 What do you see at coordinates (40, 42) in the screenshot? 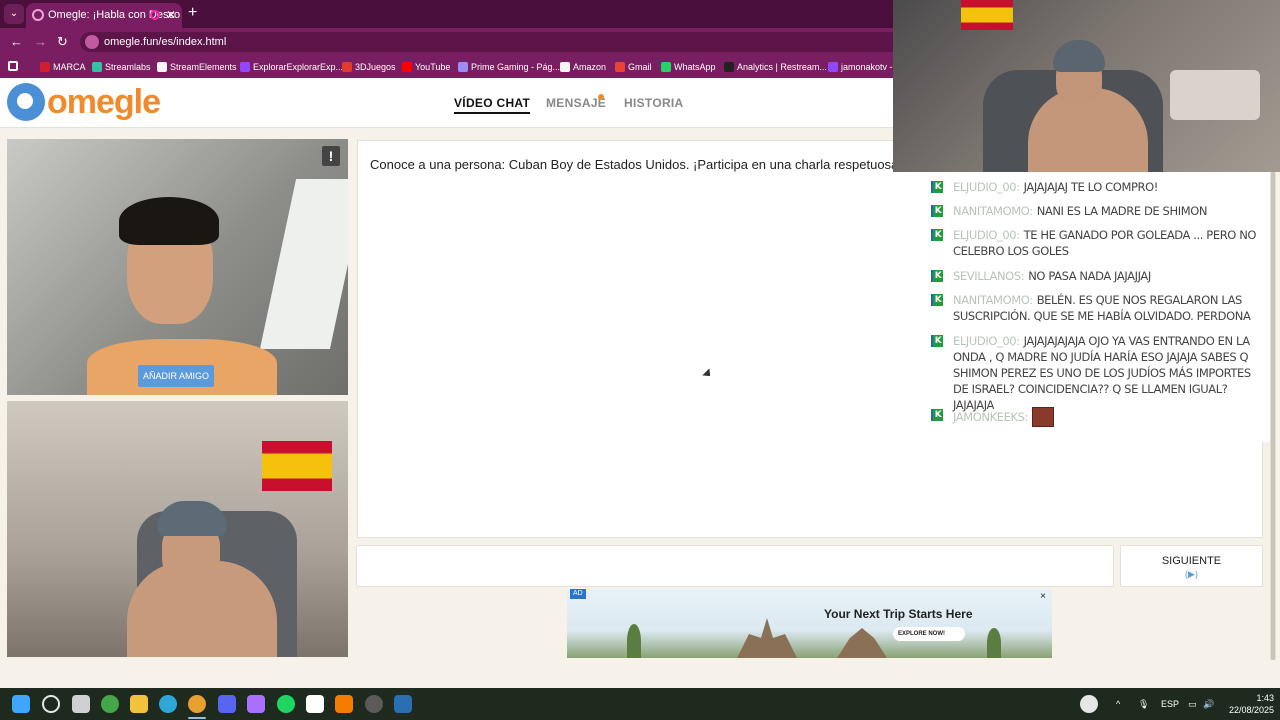
I see `forward-arrow-icon: →` at bounding box center [40, 42].